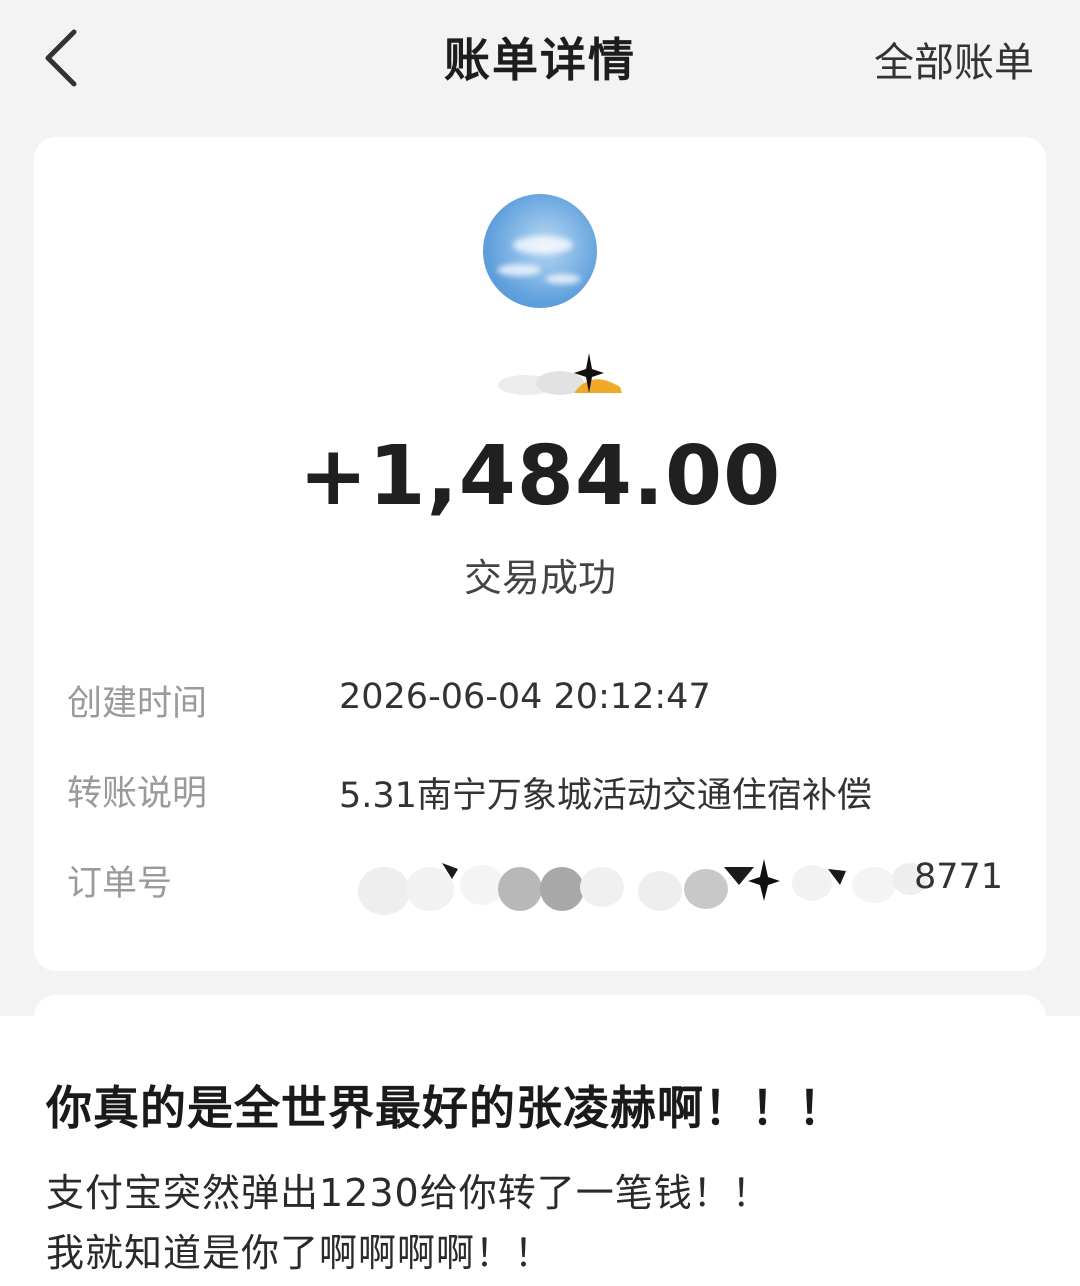 Image resolution: width=1080 pixels, height=1286 pixels. Describe the element at coordinates (539, 578) in the screenshot. I see `transaction-status: 交易成功` at that location.